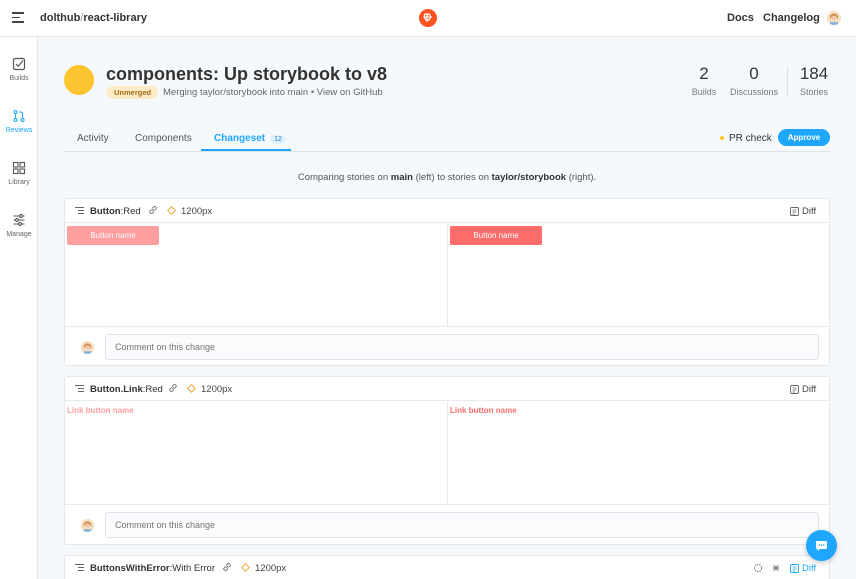 The width and height of the screenshot is (856, 579). I want to click on grid-icon, so click(19, 168).